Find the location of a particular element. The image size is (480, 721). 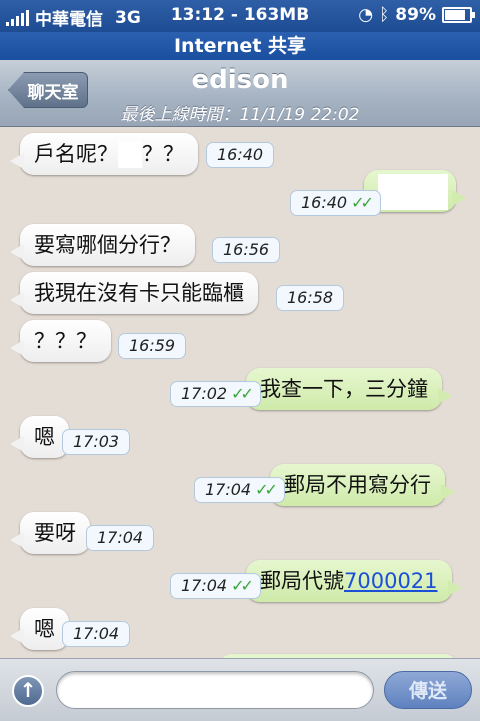

nav-bar: 聊天室 edison 最後上線時間：11/1/19 22:02 is located at coordinates (240, 93).